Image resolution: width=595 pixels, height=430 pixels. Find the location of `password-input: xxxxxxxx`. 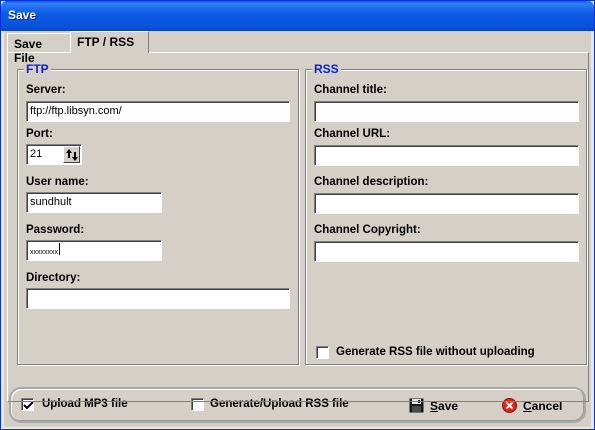

password-input: xxxxxxxx is located at coordinates (94, 250).